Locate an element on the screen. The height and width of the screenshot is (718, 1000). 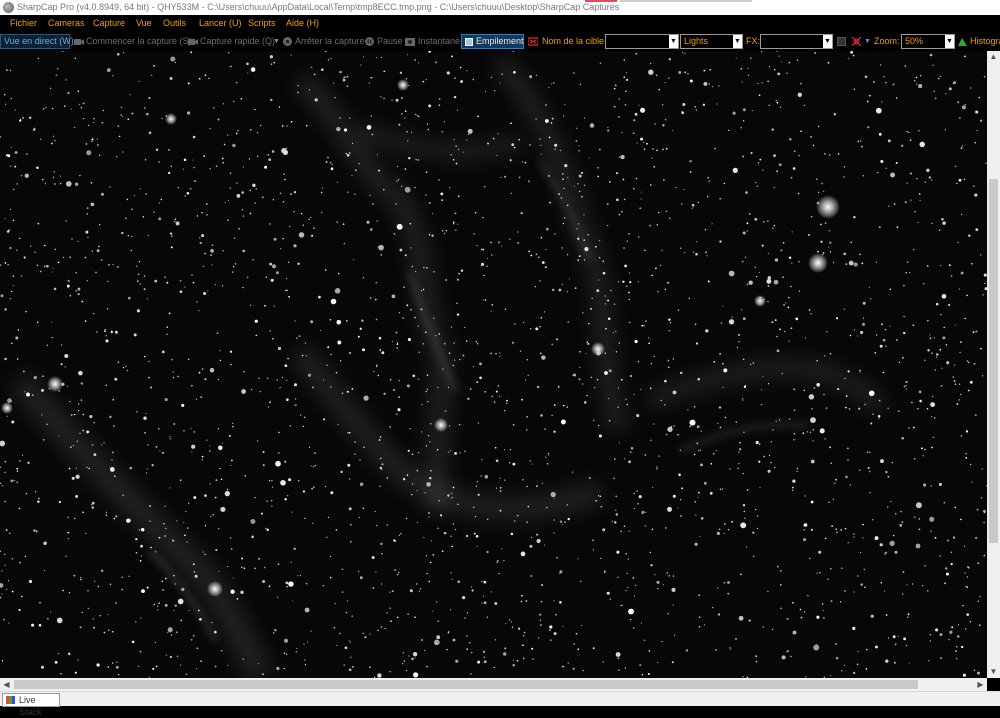
horizontal-scrollbar: ◀ ▶ is located at coordinates (493, 684).